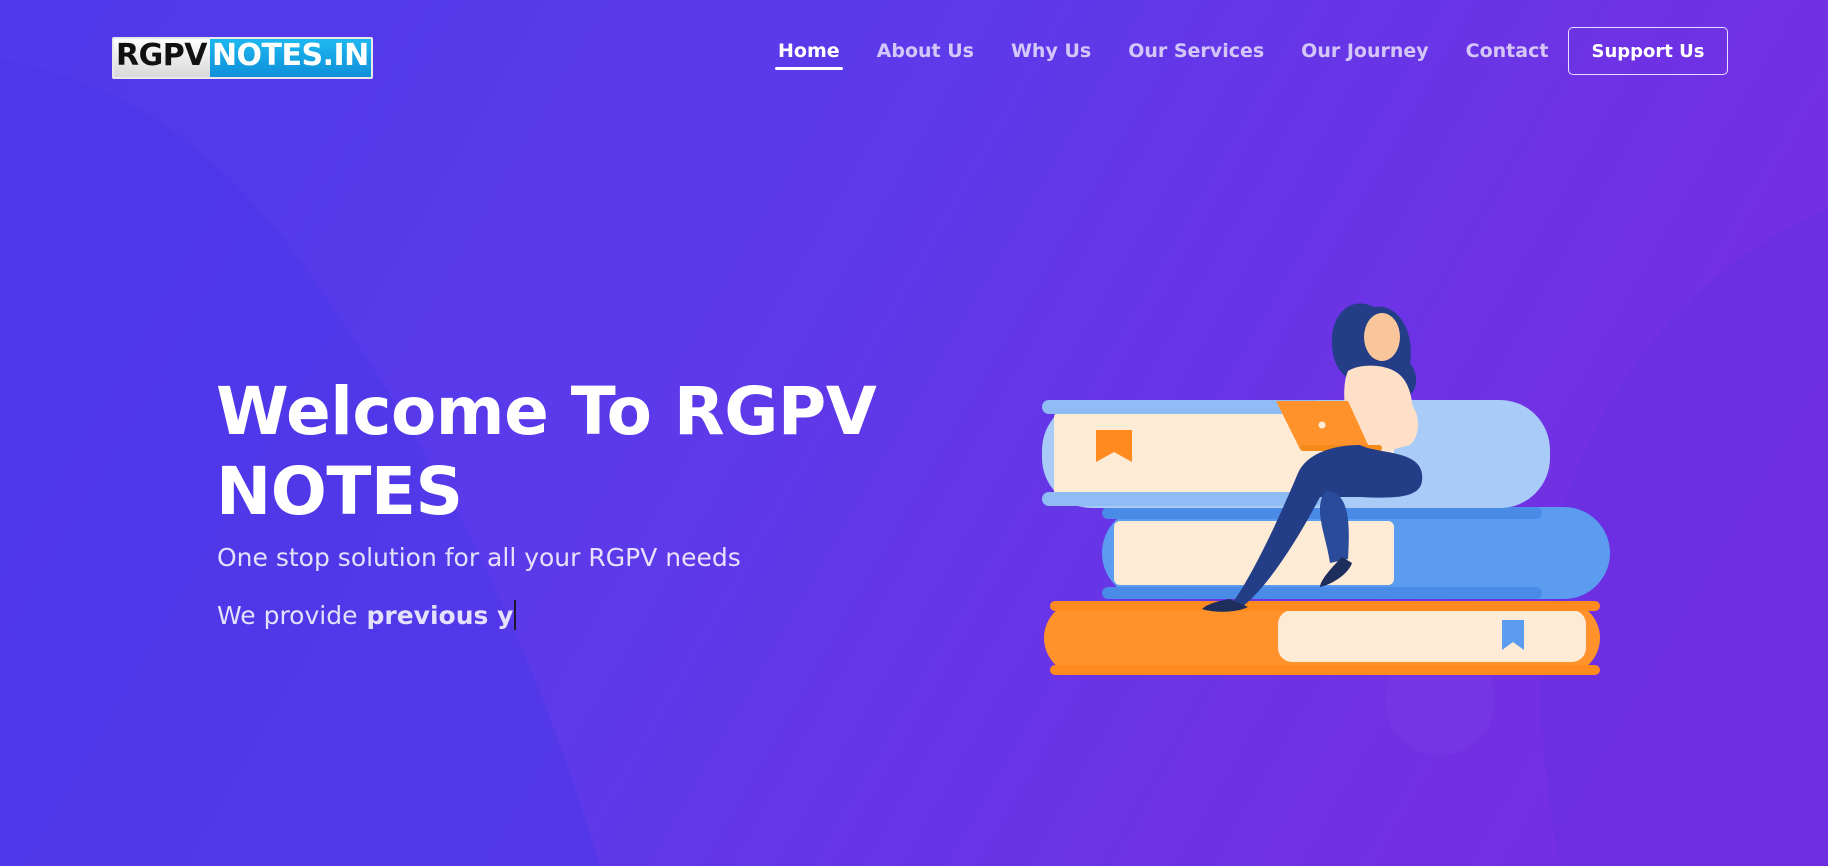 Image resolution: width=1828 pixels, height=866 pixels. Describe the element at coordinates (546, 411) in the screenshot. I see `hero-title-line1: Welcome To RGPV` at that location.